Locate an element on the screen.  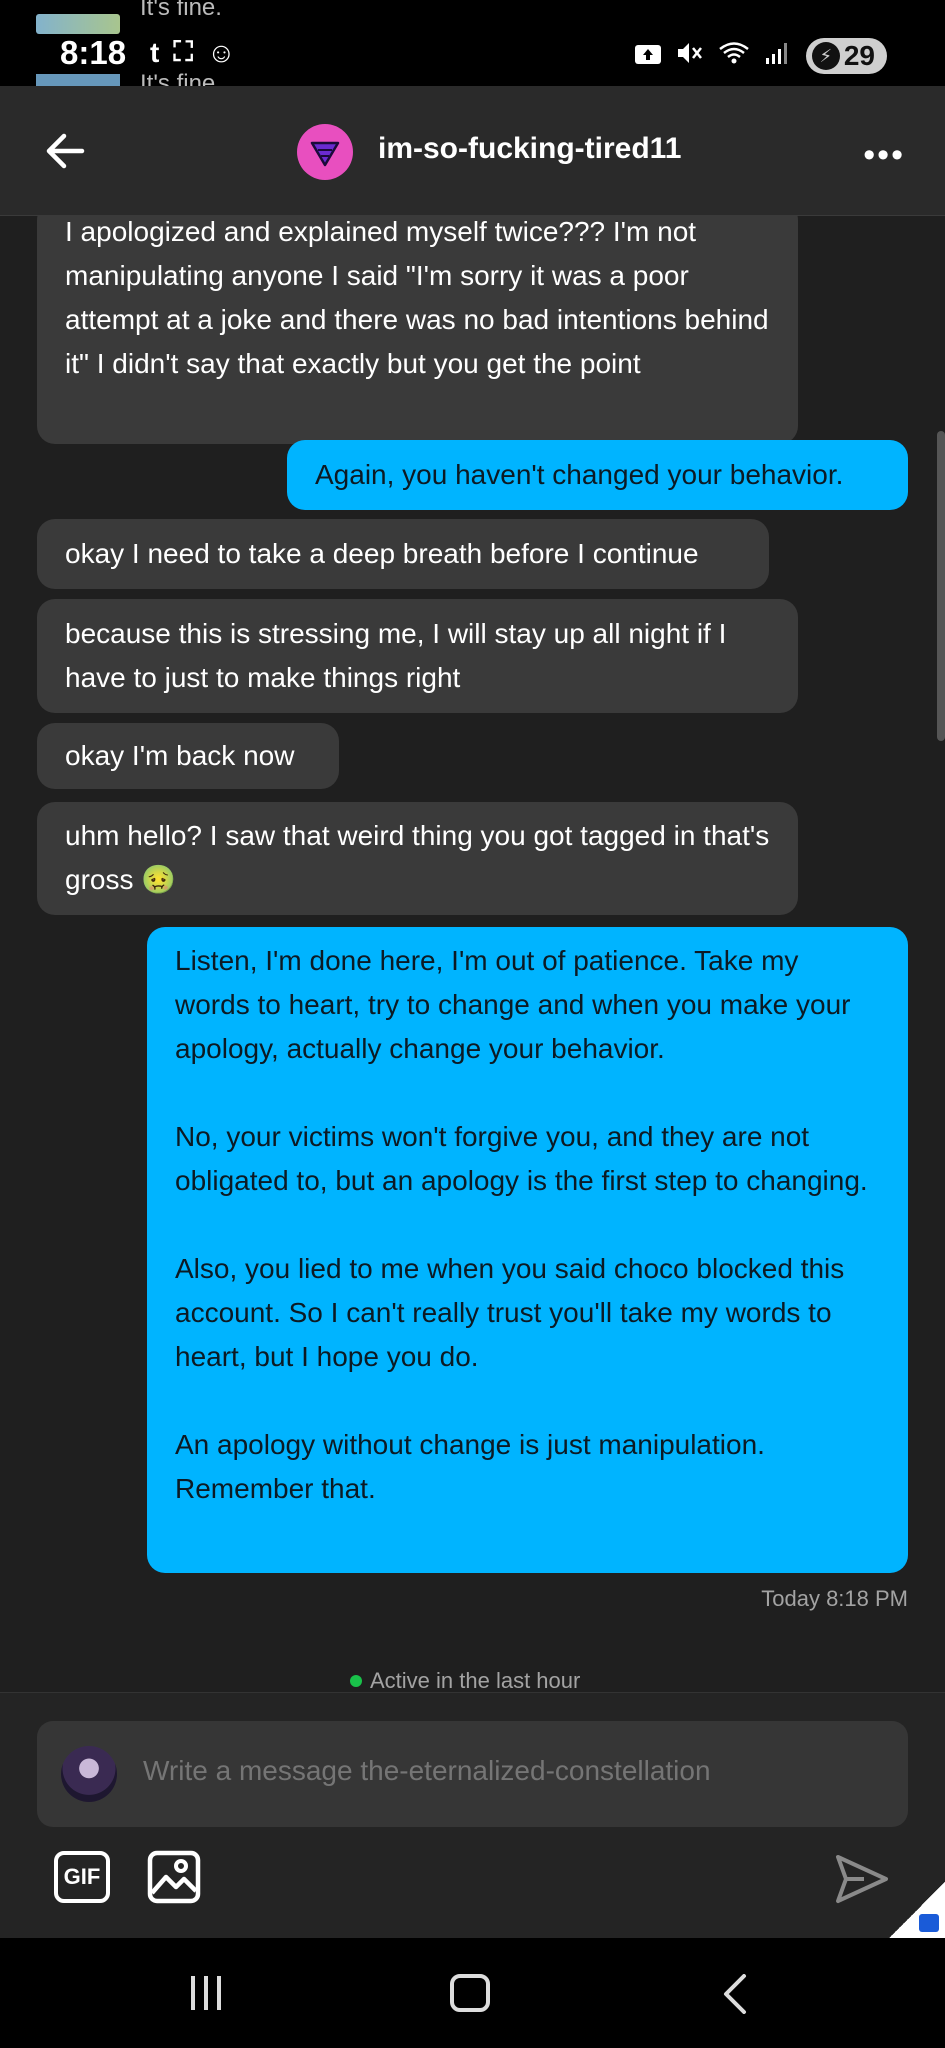
activity-status: Active in the last hour is located at coordinates (465, 1680).